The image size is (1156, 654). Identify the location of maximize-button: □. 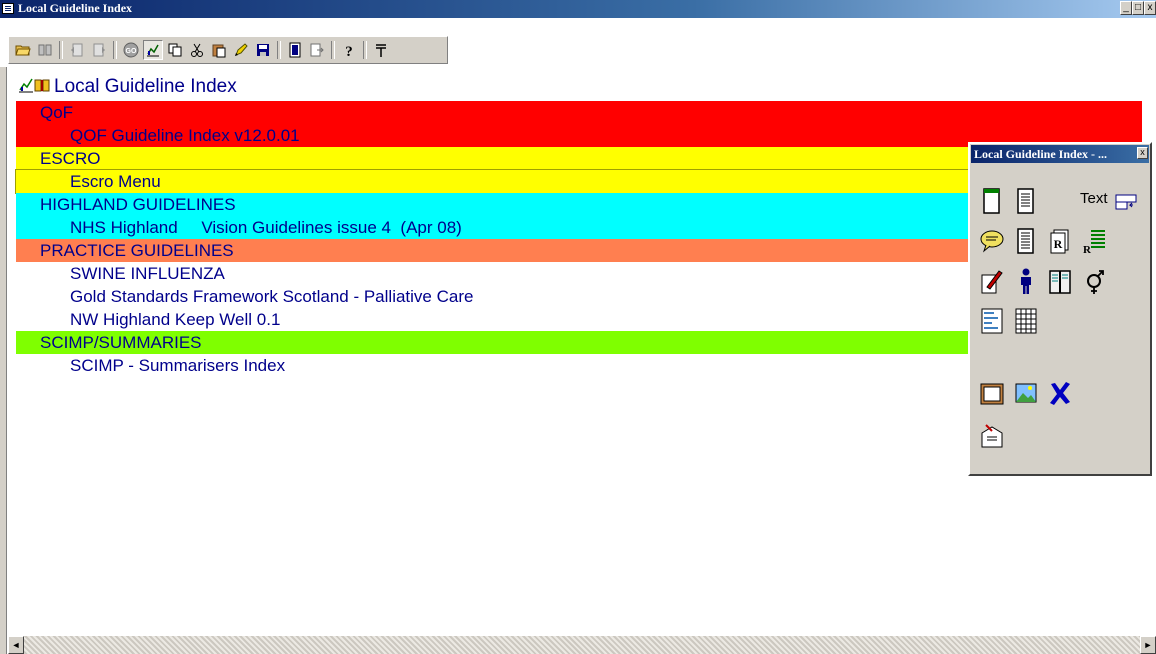
(1138, 8).